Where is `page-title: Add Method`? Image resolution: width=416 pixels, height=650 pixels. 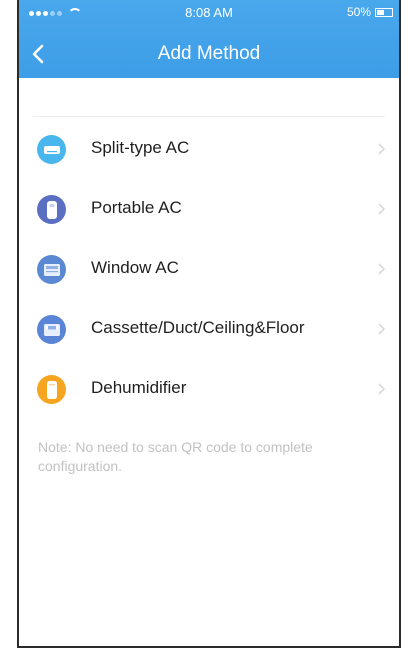
page-title: Add Method is located at coordinates (209, 53).